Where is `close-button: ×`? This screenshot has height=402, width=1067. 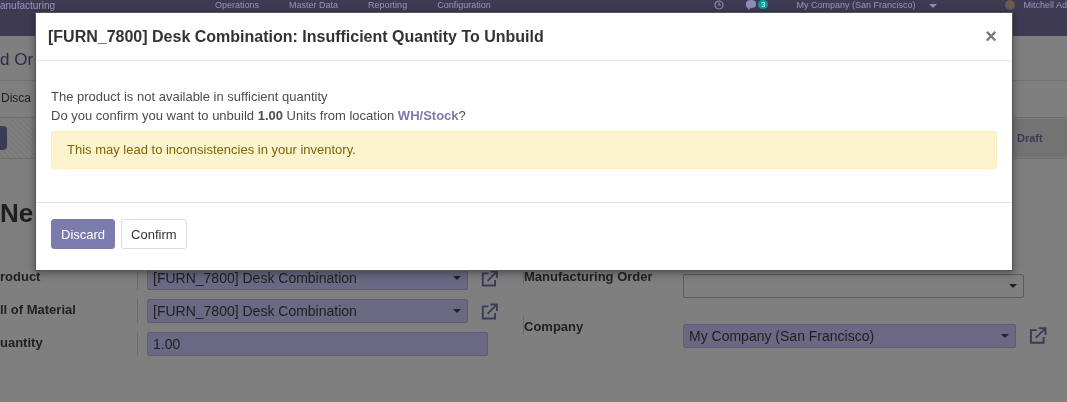
close-button: × is located at coordinates (991, 36).